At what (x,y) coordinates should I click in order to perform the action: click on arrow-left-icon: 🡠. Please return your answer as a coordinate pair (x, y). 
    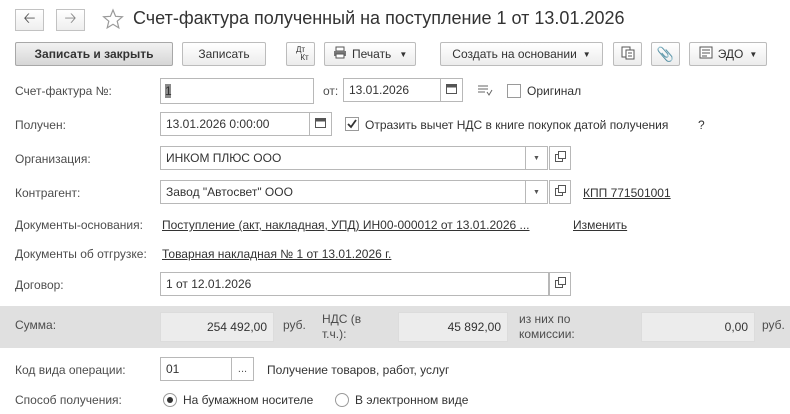
    Looking at the image, I should click on (29, 18).